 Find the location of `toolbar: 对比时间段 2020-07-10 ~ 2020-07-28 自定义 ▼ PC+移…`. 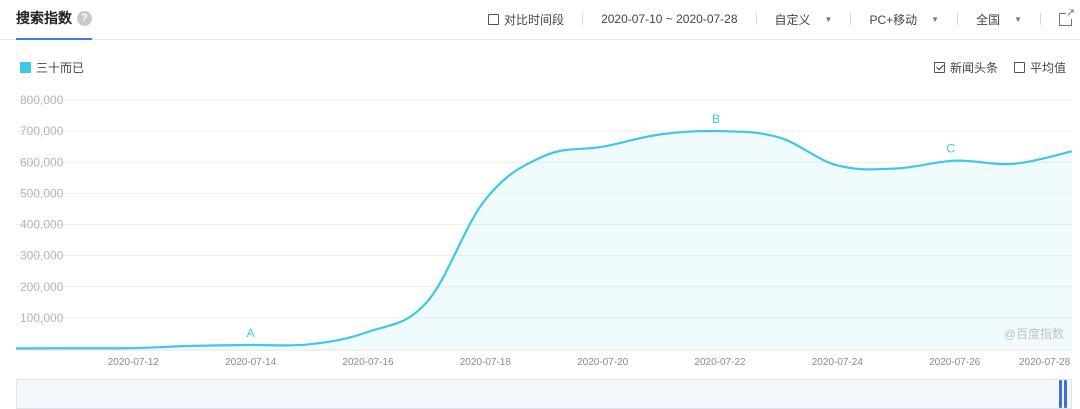

toolbar: 对比时间段 2020-07-10 ~ 2020-07-28 自定义 ▼ PC+移… is located at coordinates (781, 17).